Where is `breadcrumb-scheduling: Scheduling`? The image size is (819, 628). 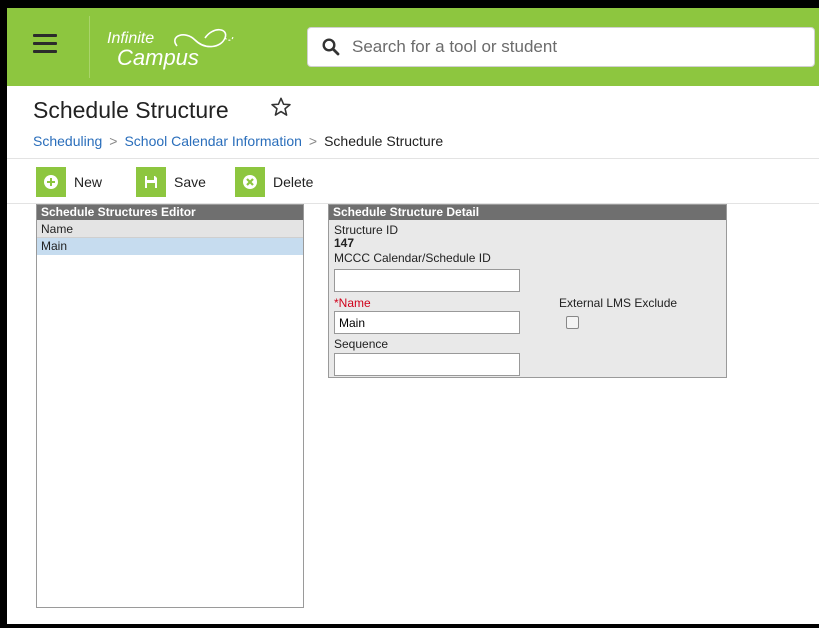 breadcrumb-scheduling: Scheduling is located at coordinates (67, 141).